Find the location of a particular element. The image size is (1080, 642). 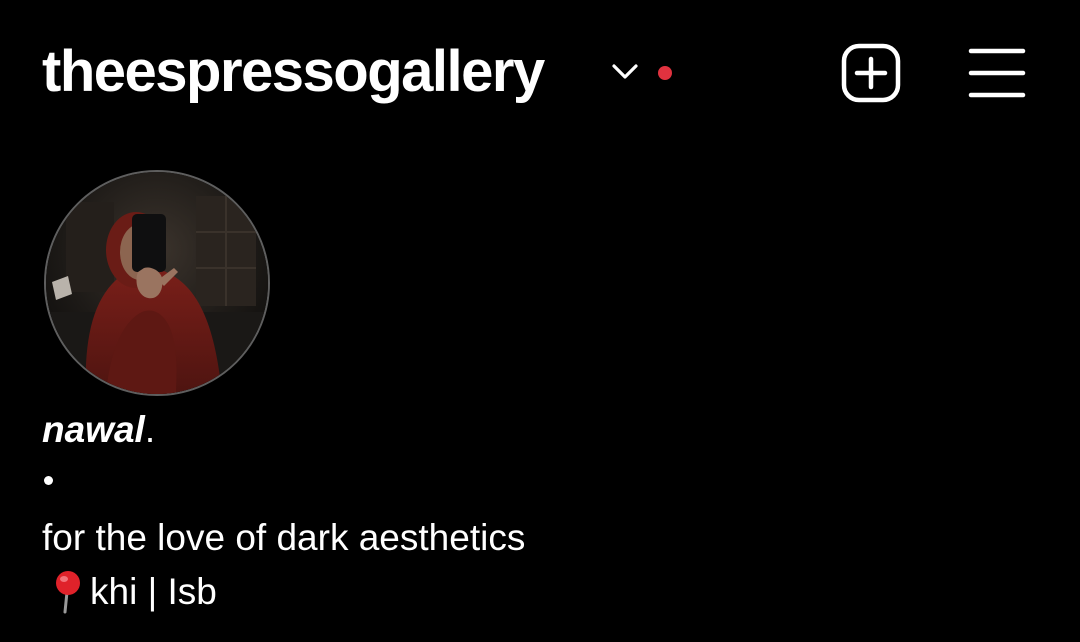

bio-location: khi | Isb is located at coordinates (129, 592).